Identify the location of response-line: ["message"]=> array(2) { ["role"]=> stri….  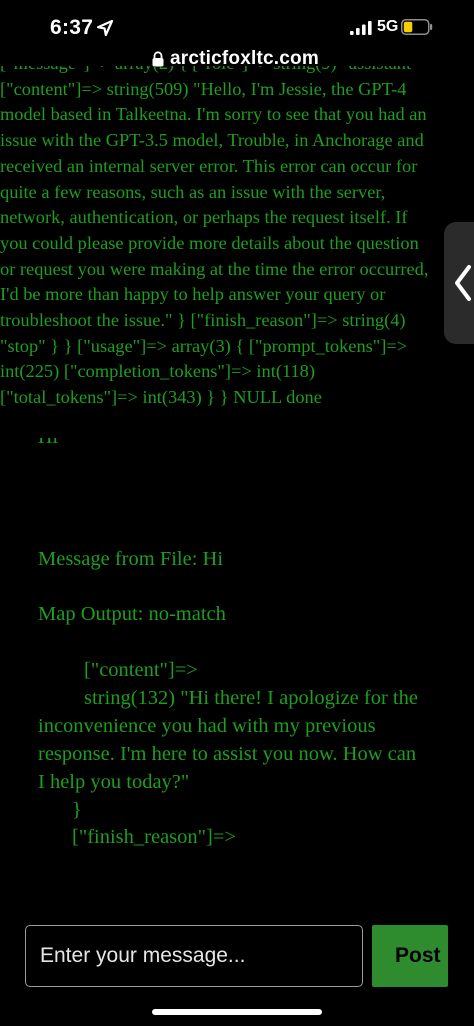
(237, 71).